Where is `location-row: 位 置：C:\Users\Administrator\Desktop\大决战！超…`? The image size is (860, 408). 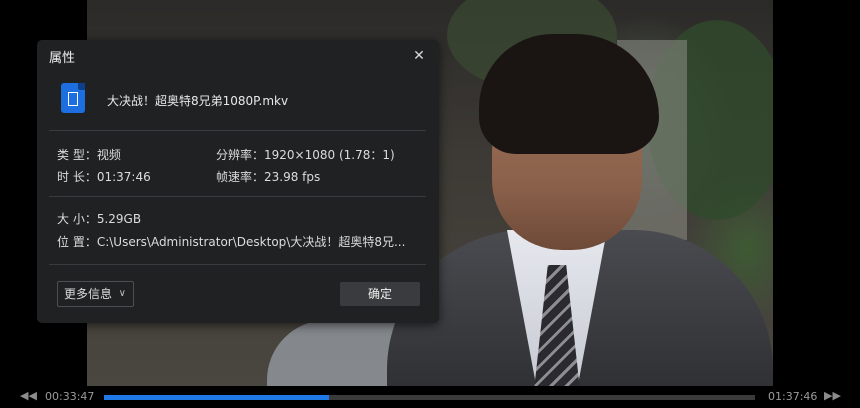 location-row: 位 置：C:\Users\Administrator\Desktop\大决战！超… is located at coordinates (231, 241).